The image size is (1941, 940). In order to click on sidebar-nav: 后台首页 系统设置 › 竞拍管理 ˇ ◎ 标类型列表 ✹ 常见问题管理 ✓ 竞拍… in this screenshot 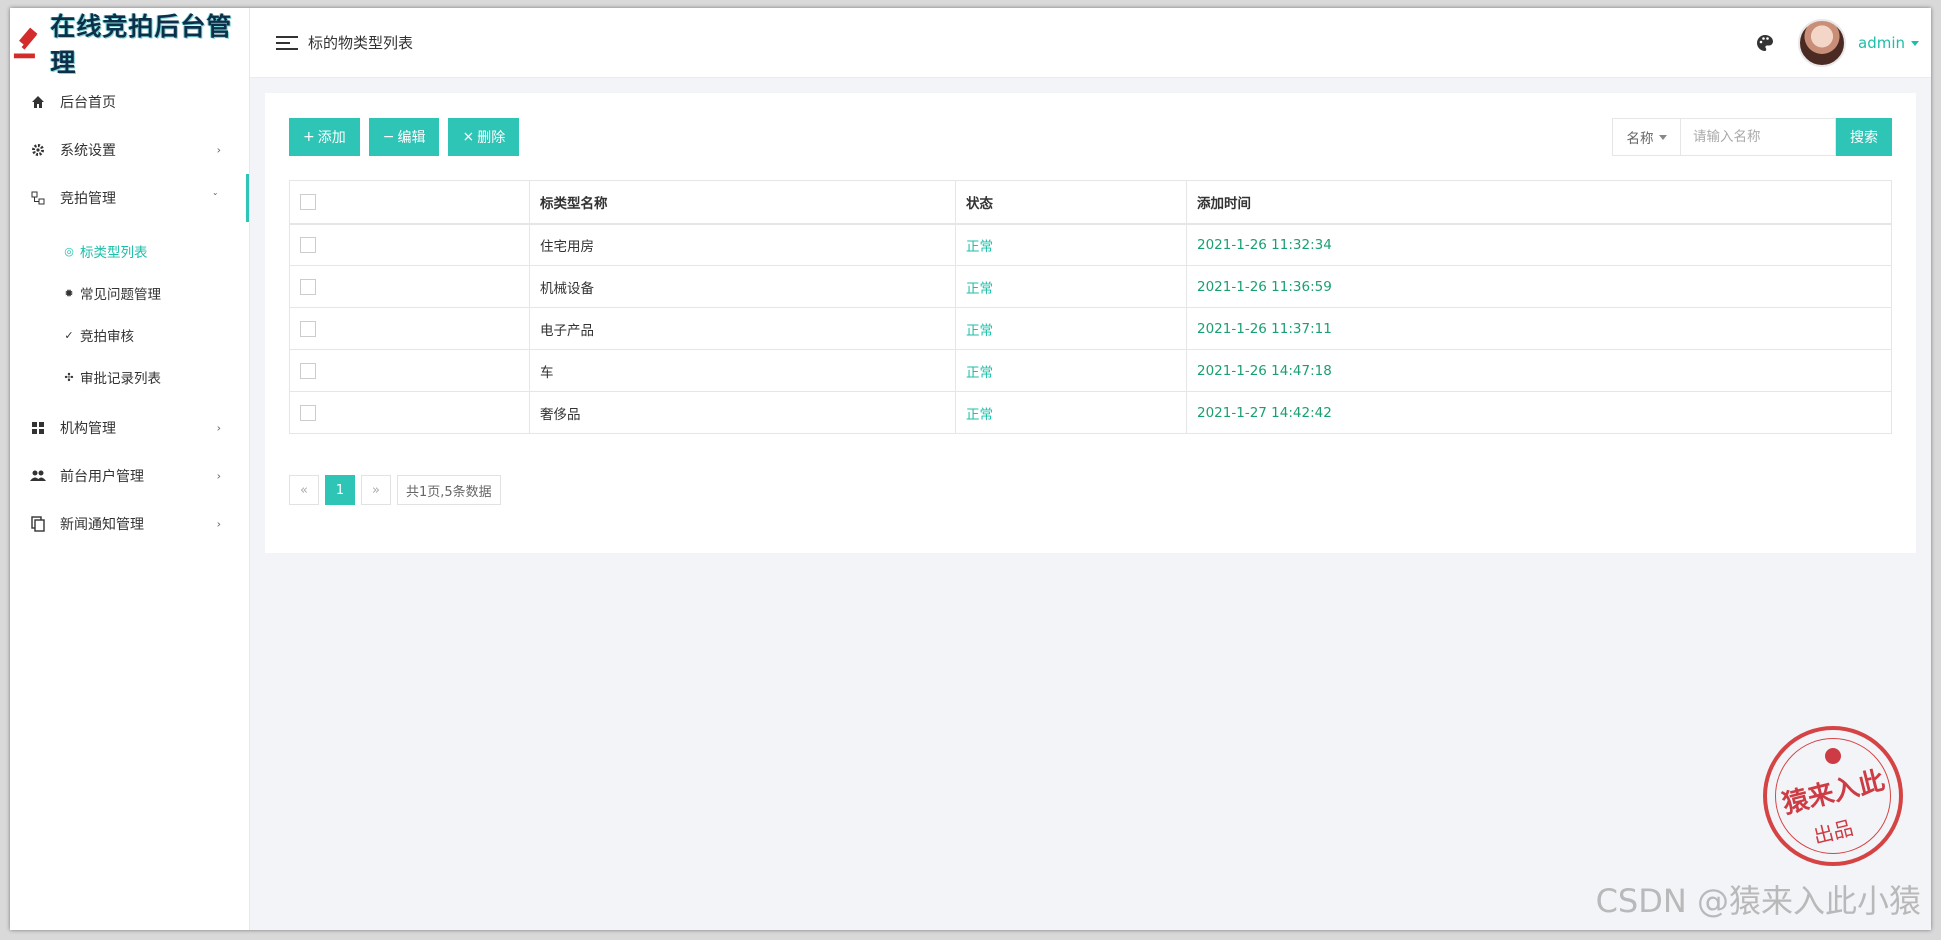, I will do `click(129, 313)`.